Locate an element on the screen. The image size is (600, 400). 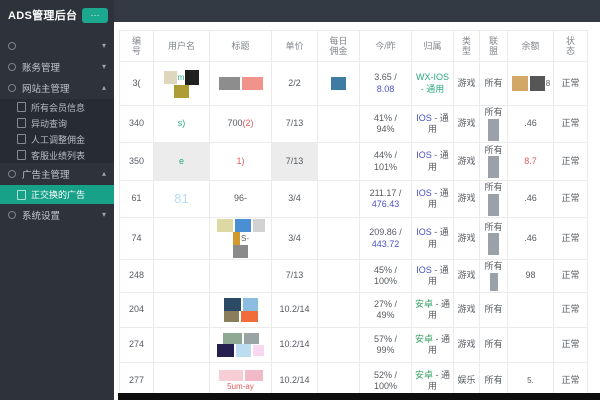
cell-r7-c0: 274 is located at coordinates (136, 345).